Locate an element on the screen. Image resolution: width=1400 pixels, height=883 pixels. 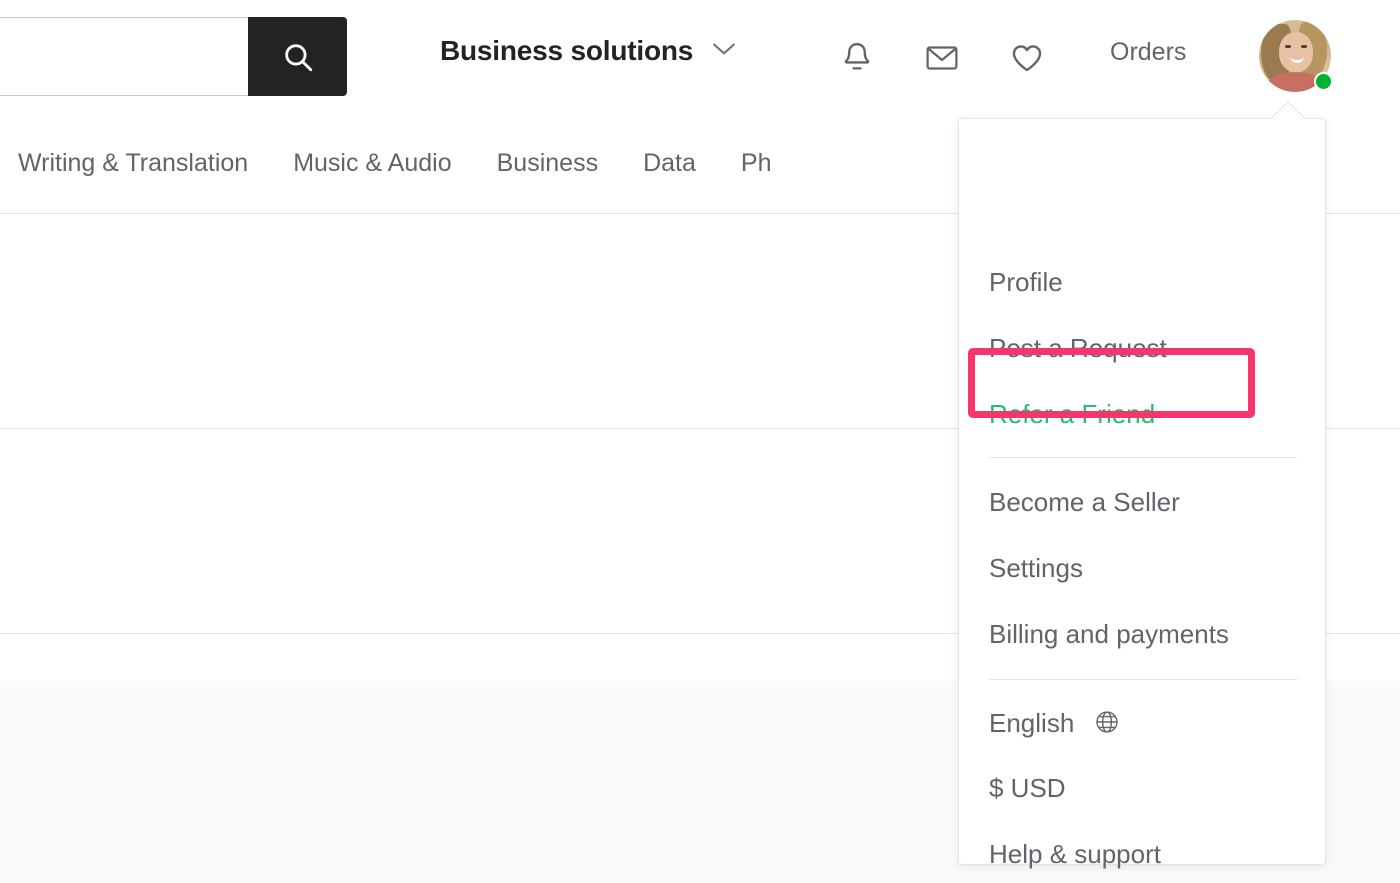
search-bar is located at coordinates (173, 56).